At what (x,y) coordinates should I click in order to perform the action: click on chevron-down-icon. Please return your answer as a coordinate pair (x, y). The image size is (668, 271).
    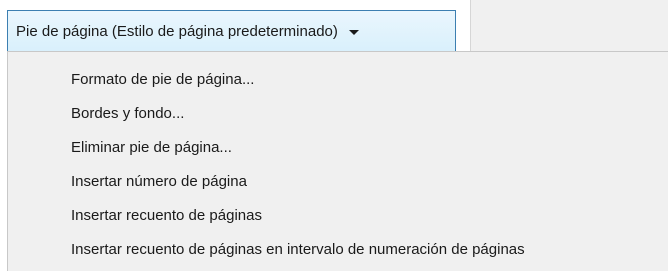
    Looking at the image, I should click on (353, 32).